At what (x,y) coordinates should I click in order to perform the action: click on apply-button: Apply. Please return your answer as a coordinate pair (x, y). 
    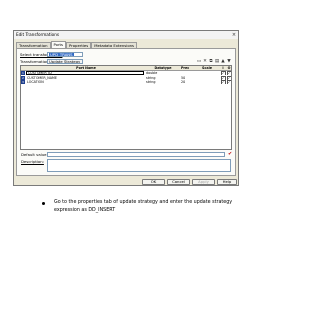
    Looking at the image, I should click on (203, 182).